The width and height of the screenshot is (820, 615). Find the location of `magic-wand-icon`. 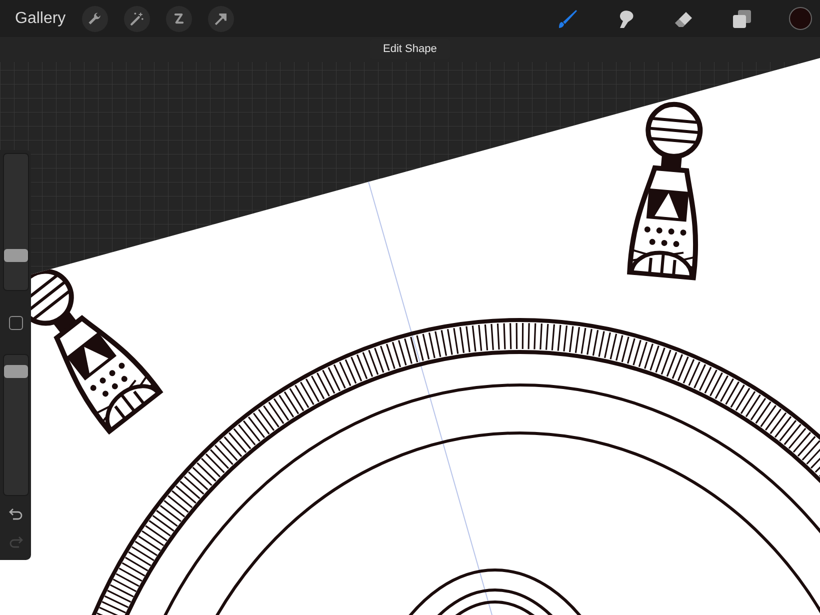

magic-wand-icon is located at coordinates (137, 19).